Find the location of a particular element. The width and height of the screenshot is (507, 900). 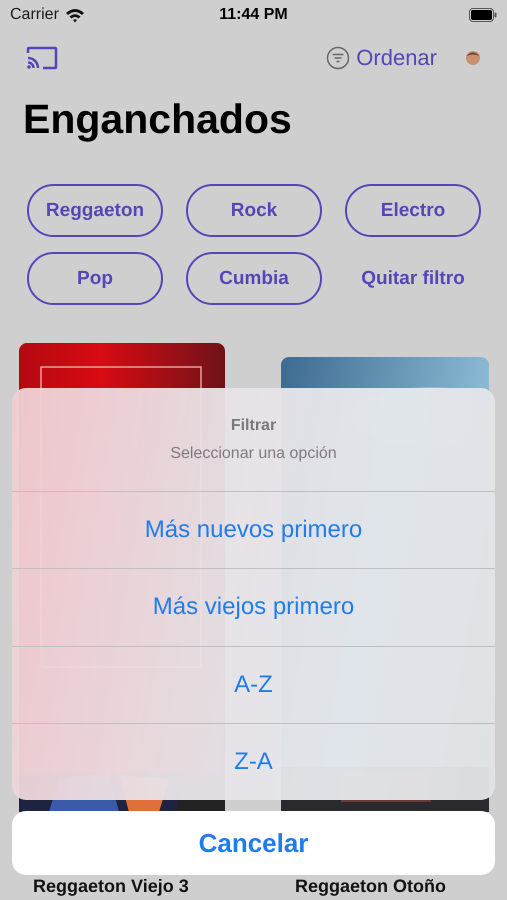

sheet-title: Filtrar is located at coordinates (253, 425).